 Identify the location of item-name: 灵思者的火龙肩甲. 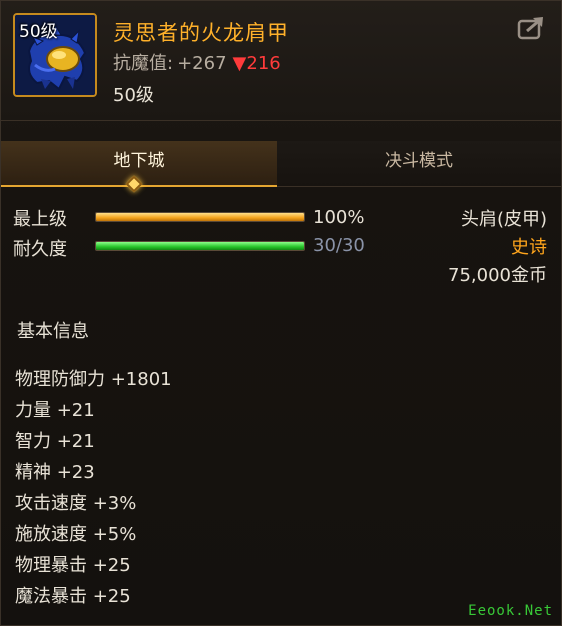
(201, 33).